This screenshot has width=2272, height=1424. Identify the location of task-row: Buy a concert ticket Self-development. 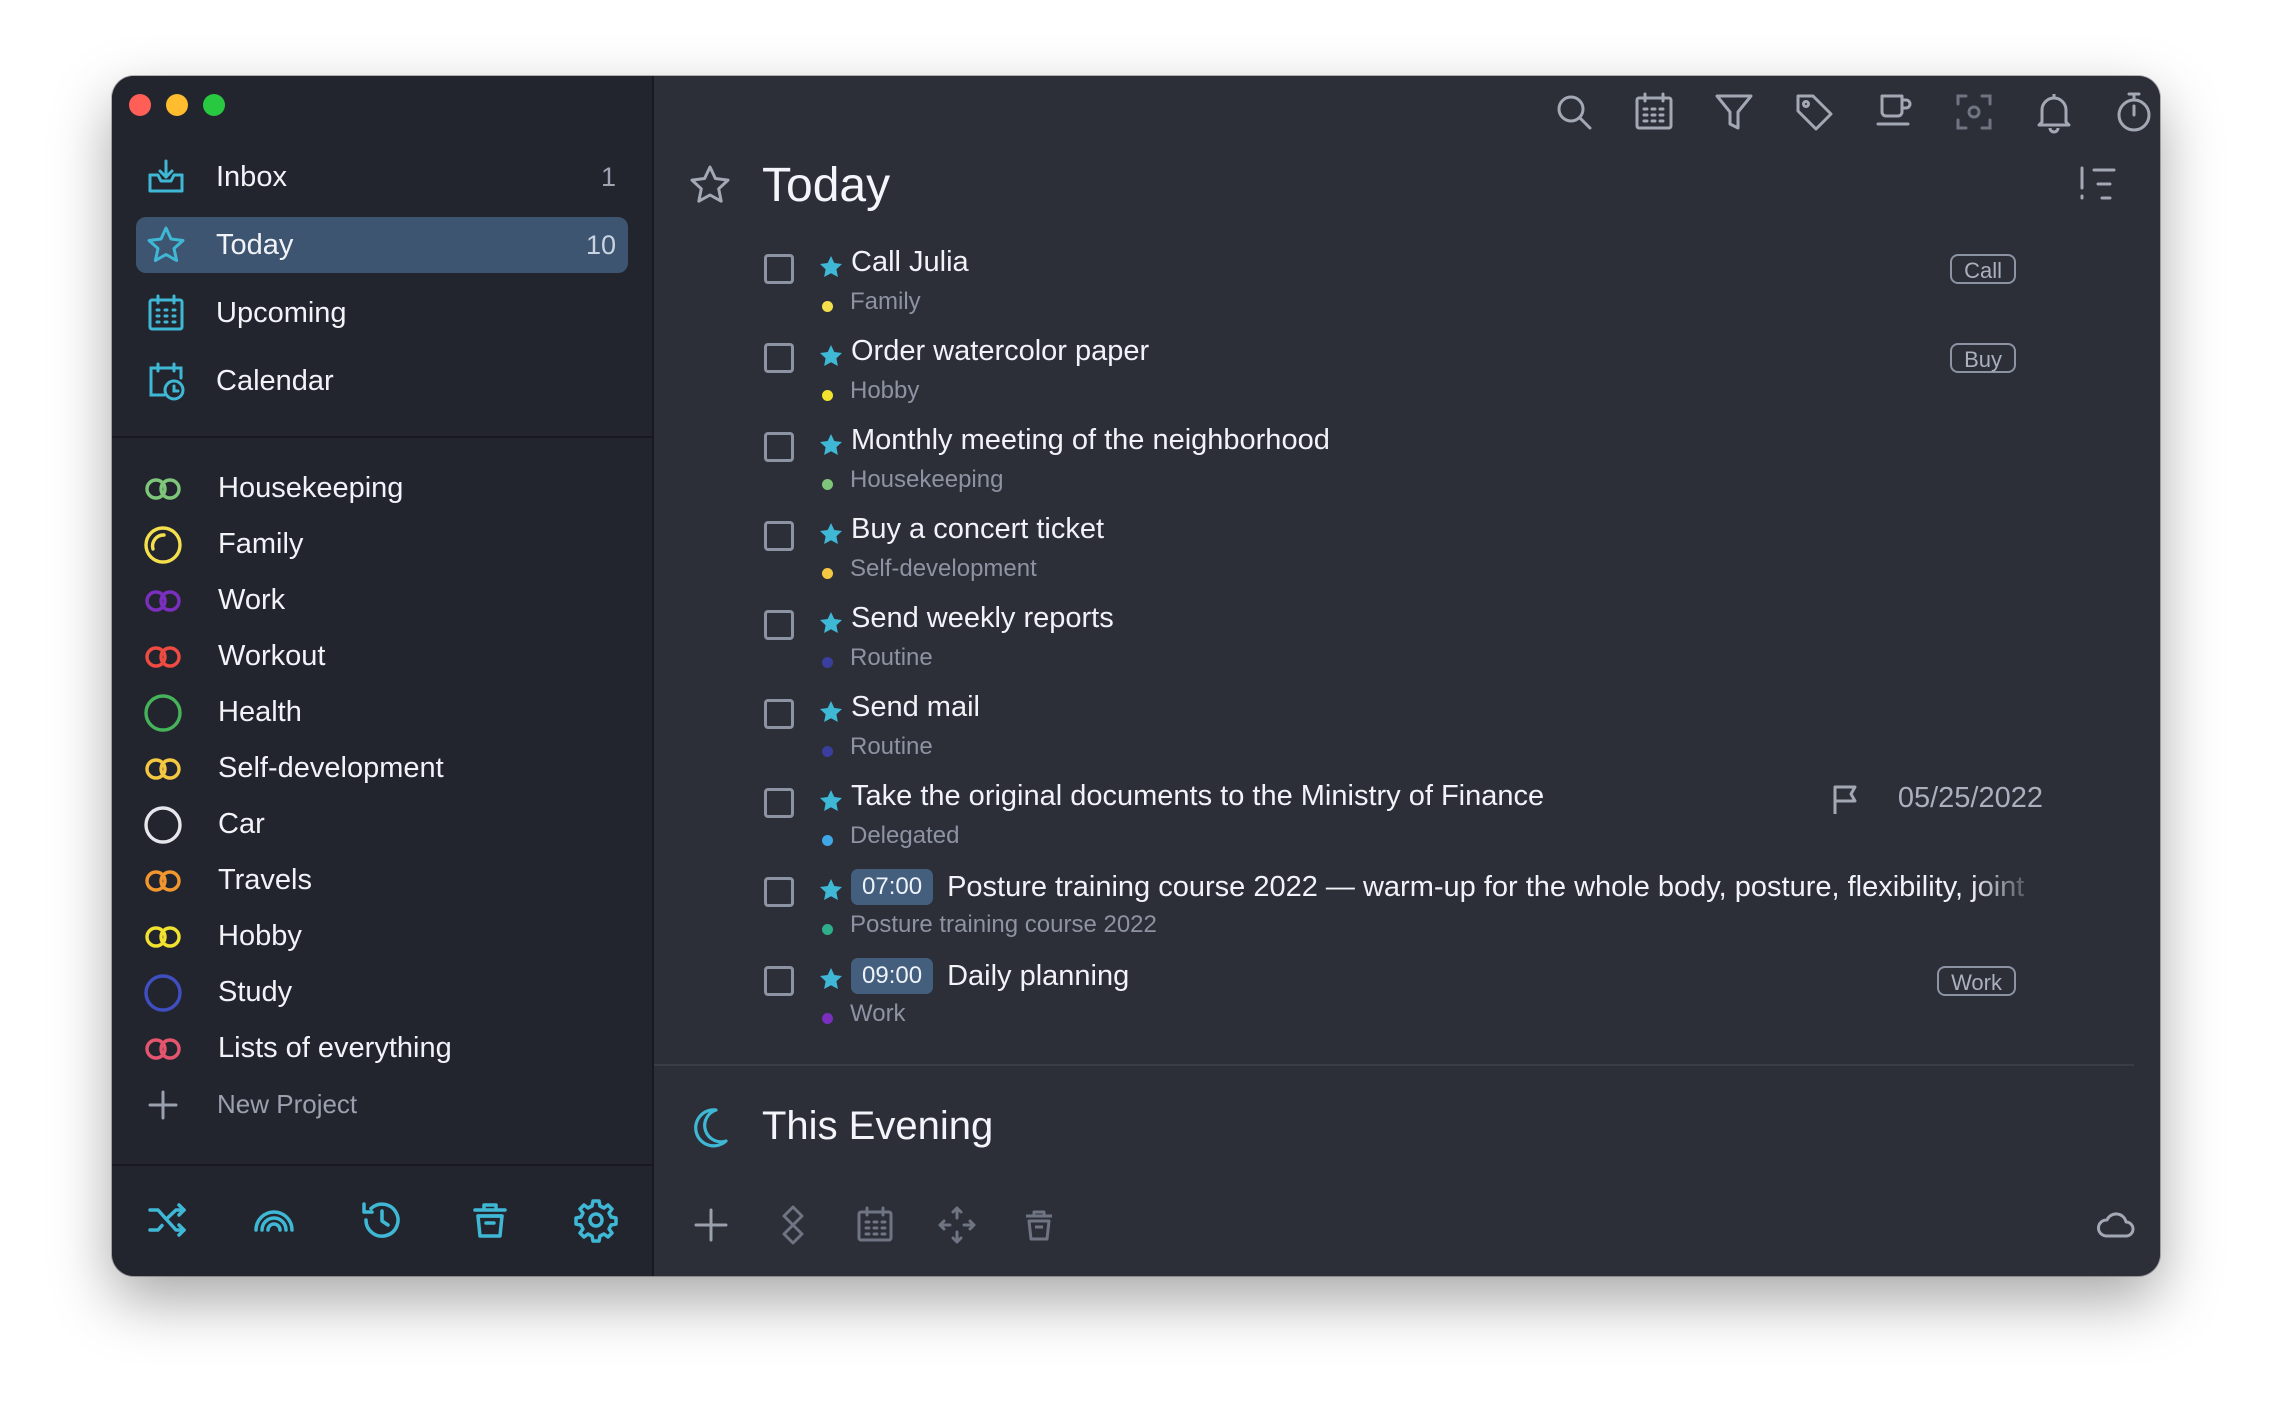
(1407, 560).